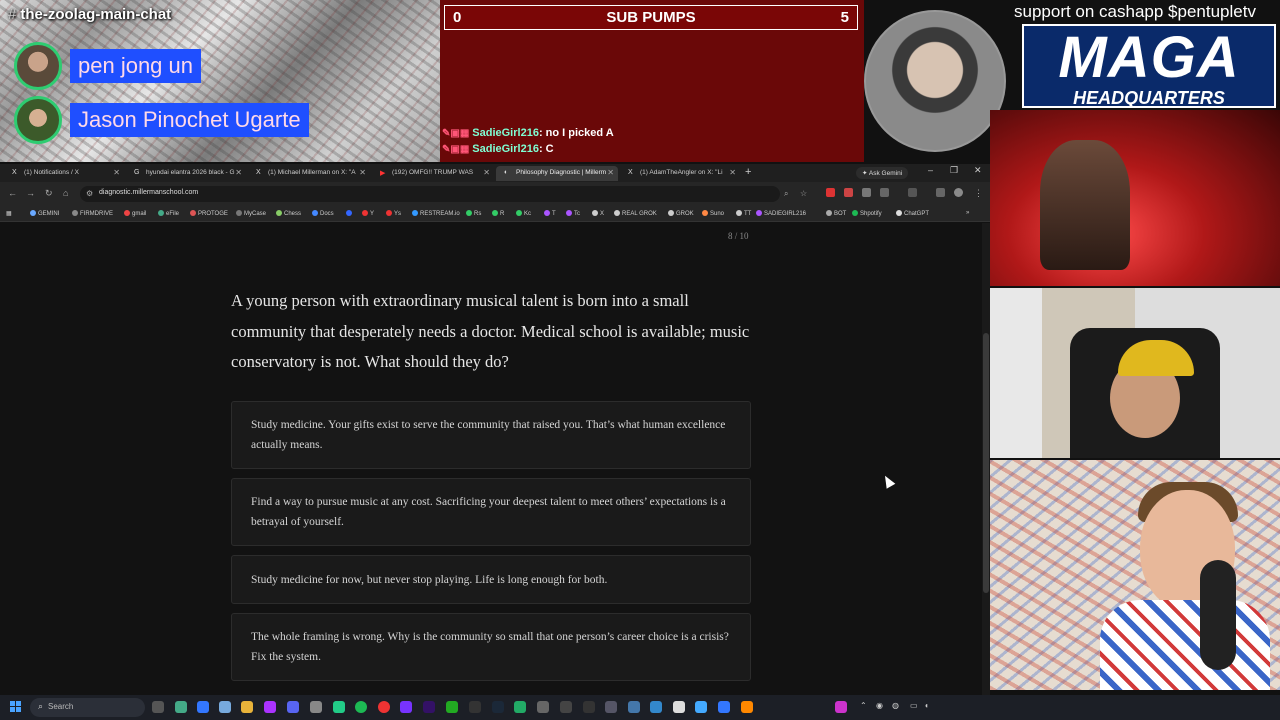  What do you see at coordinates (65, 193) in the screenshot?
I see `home-button: ⌂` at bounding box center [65, 193].